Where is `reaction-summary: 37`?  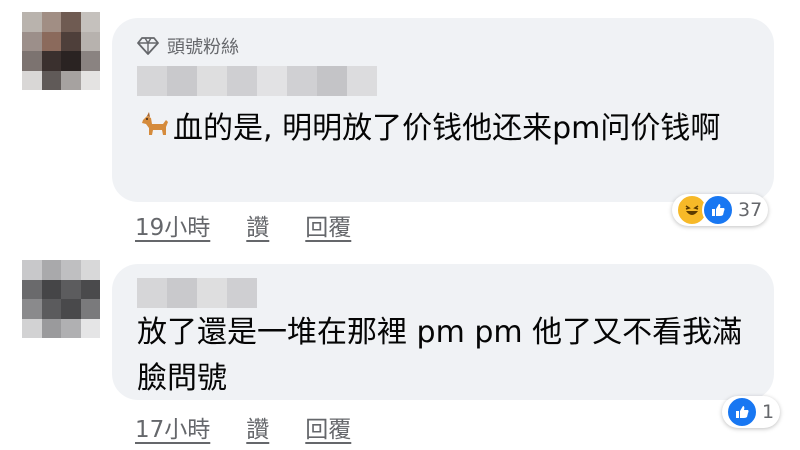 reaction-summary: 37 is located at coordinates (720, 210).